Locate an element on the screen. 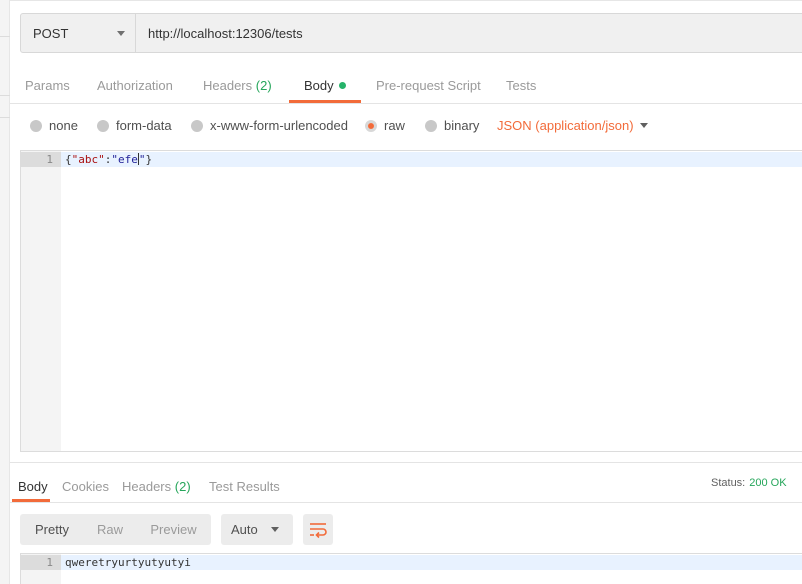  tab-authorization: Authorization is located at coordinates (135, 85).